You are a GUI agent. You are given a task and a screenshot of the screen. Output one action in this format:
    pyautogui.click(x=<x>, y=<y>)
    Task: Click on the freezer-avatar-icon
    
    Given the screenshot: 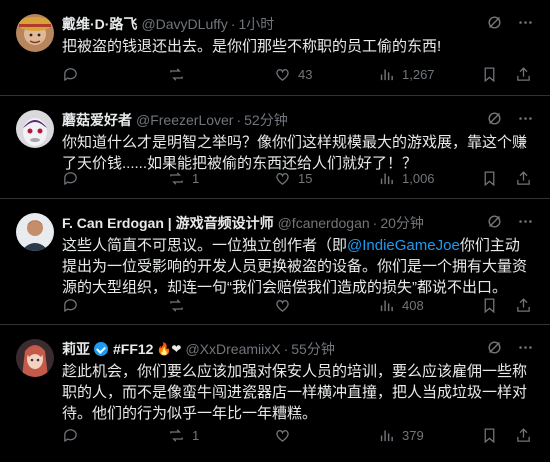 What is the action you would take?
    pyautogui.click(x=35, y=129)
    